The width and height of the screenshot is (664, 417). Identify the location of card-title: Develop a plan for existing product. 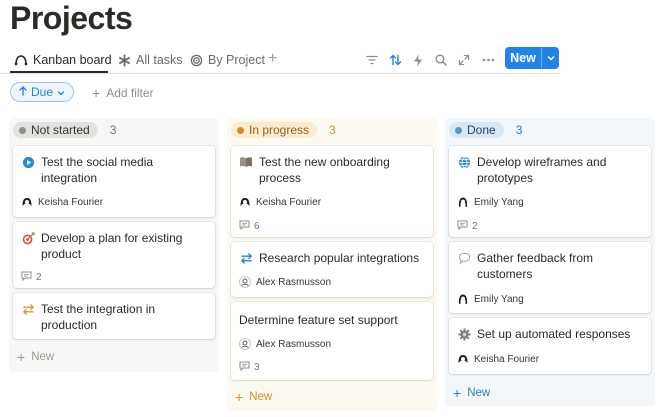
(114, 246).